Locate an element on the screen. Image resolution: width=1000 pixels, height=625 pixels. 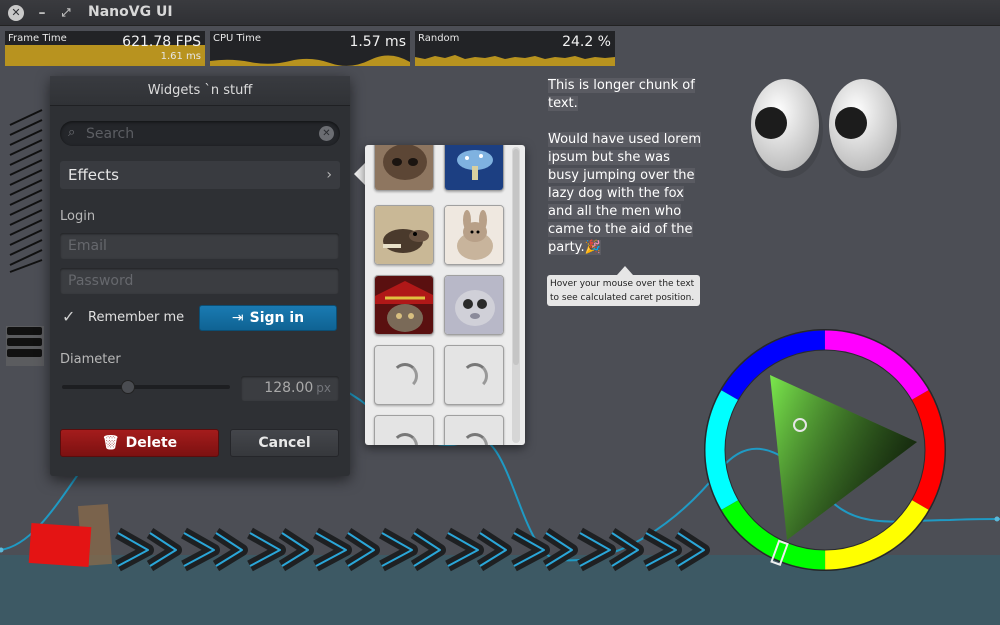
diameter-value-box: 128.00 px is located at coordinates (290, 388).